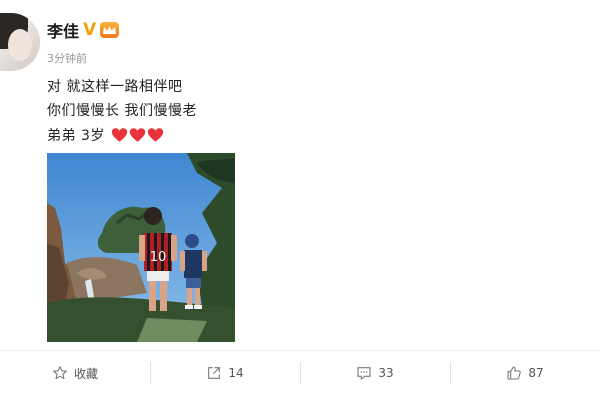 This screenshot has height=394, width=600. I want to click on user-header: 李佳 V, so click(83, 30).